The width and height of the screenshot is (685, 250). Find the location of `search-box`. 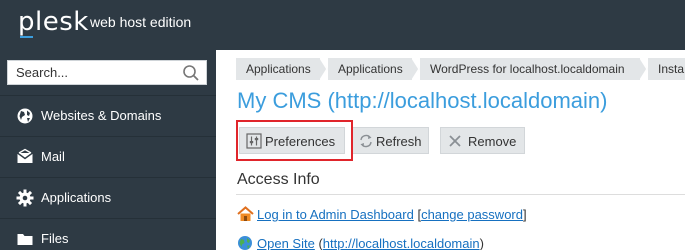

search-box is located at coordinates (107, 72).